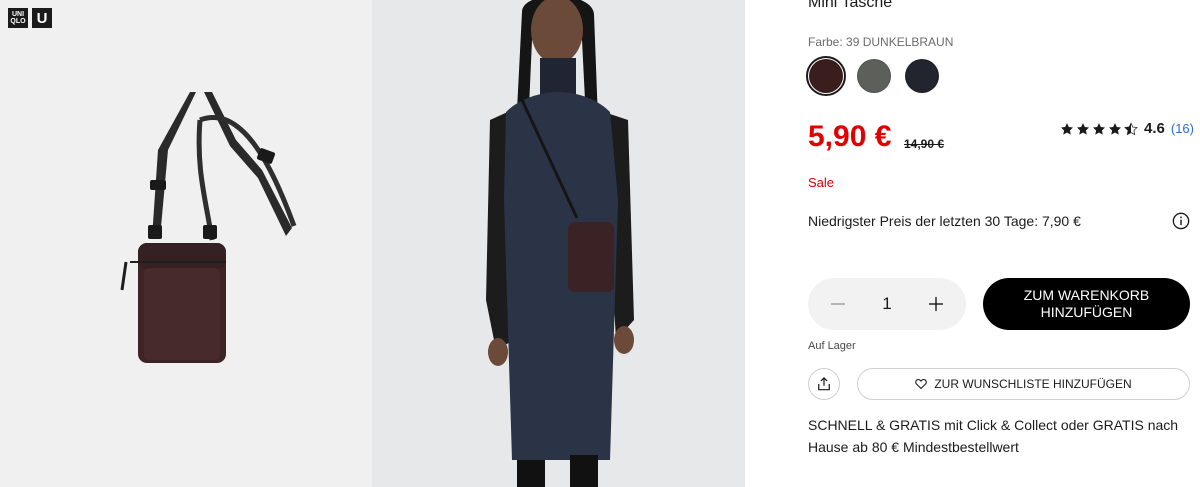 This screenshot has width=1200, height=487. I want to click on color-swatches, so click(874, 76).